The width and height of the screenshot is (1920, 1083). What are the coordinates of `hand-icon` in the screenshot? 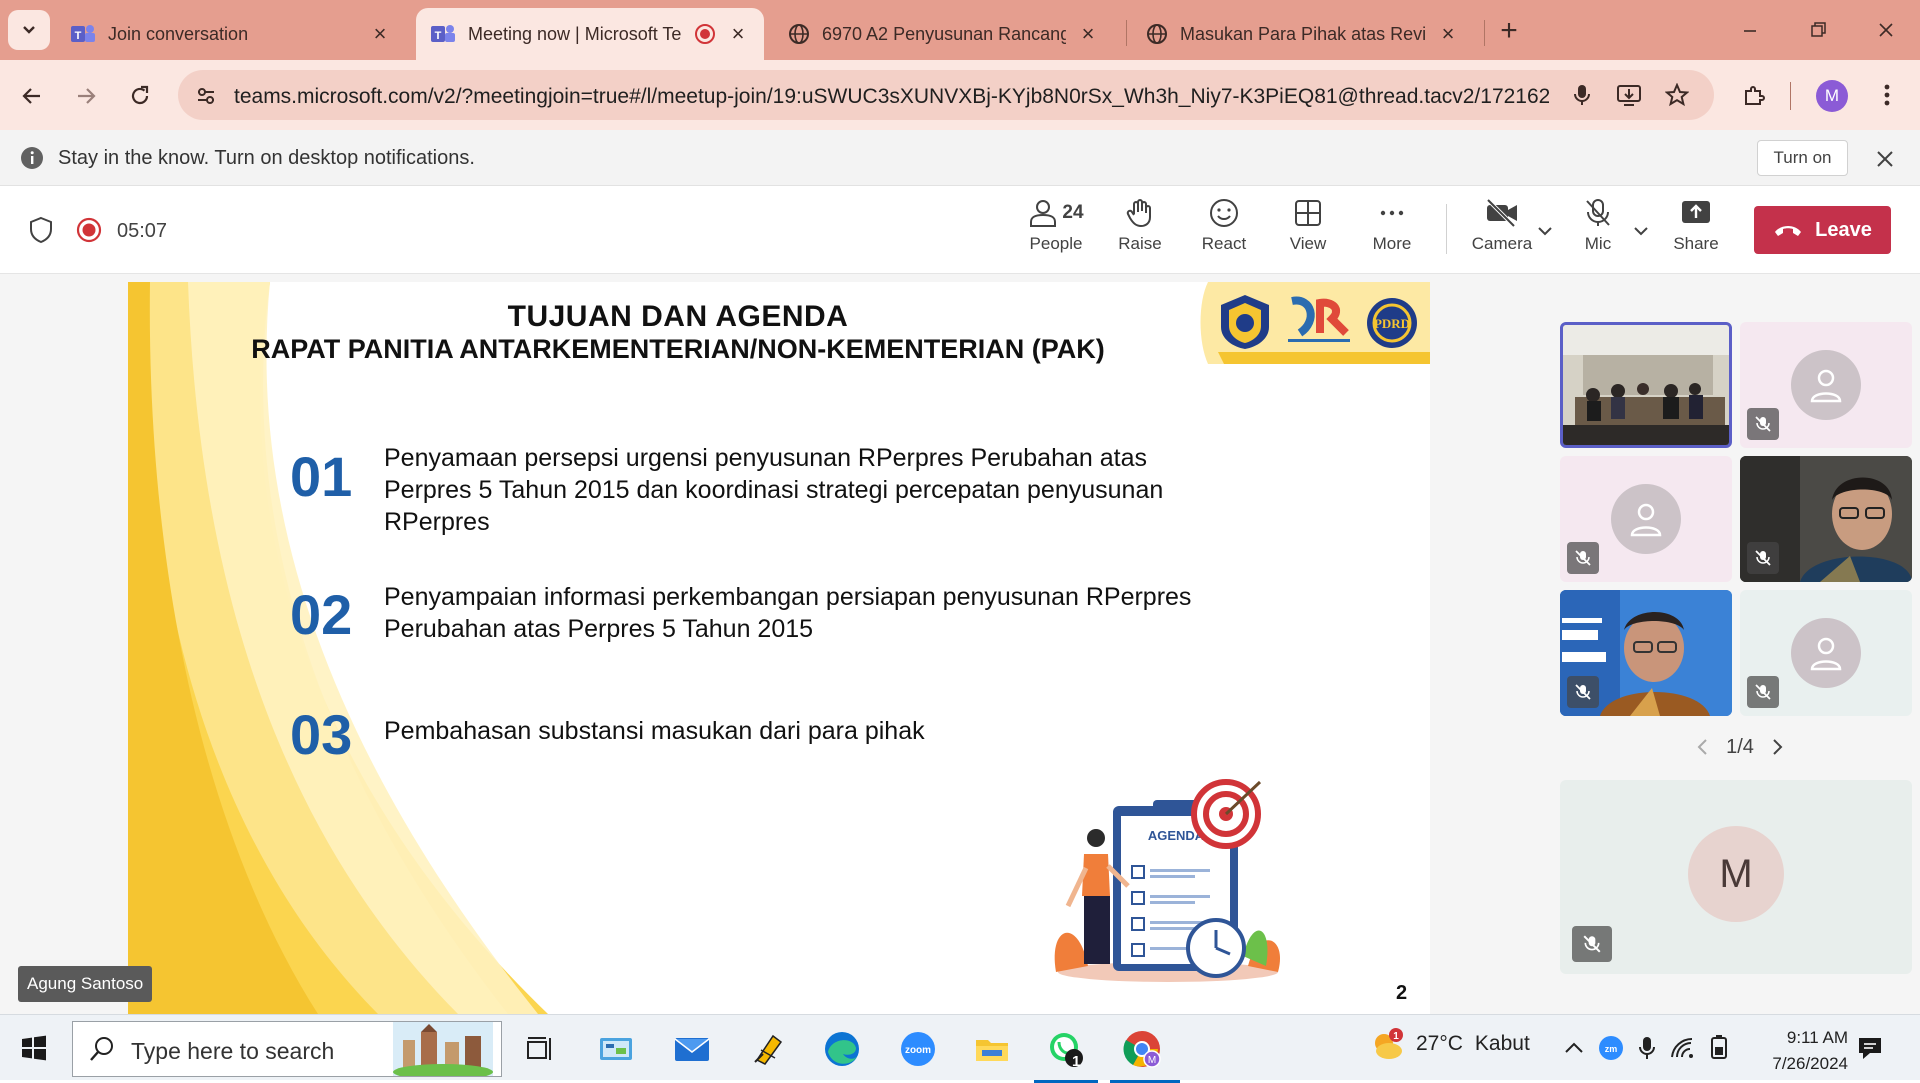 It's located at (1138, 213).